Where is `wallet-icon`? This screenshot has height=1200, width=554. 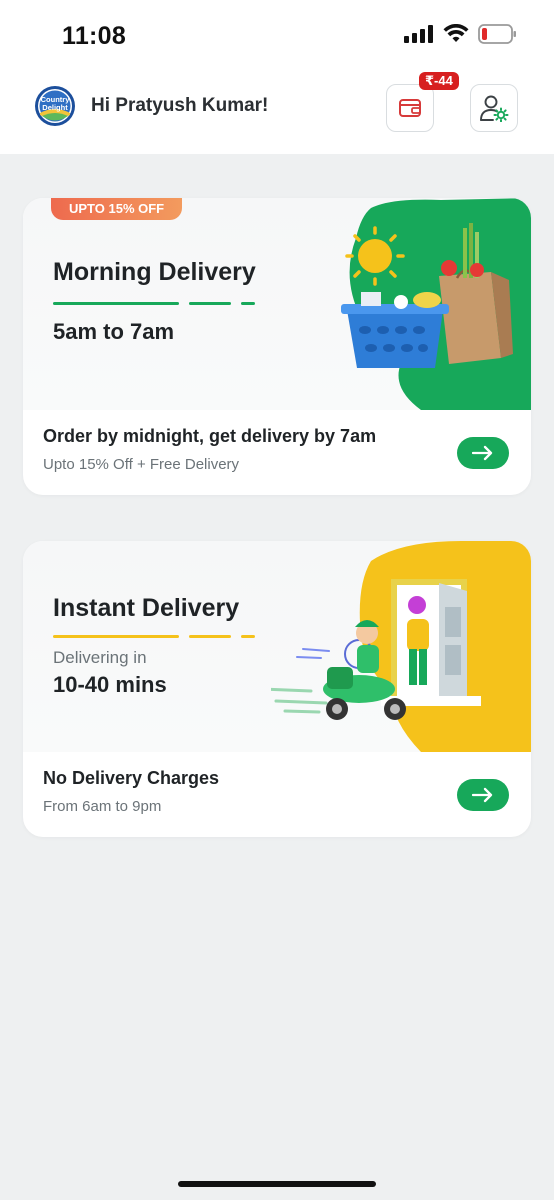 wallet-icon is located at coordinates (410, 108).